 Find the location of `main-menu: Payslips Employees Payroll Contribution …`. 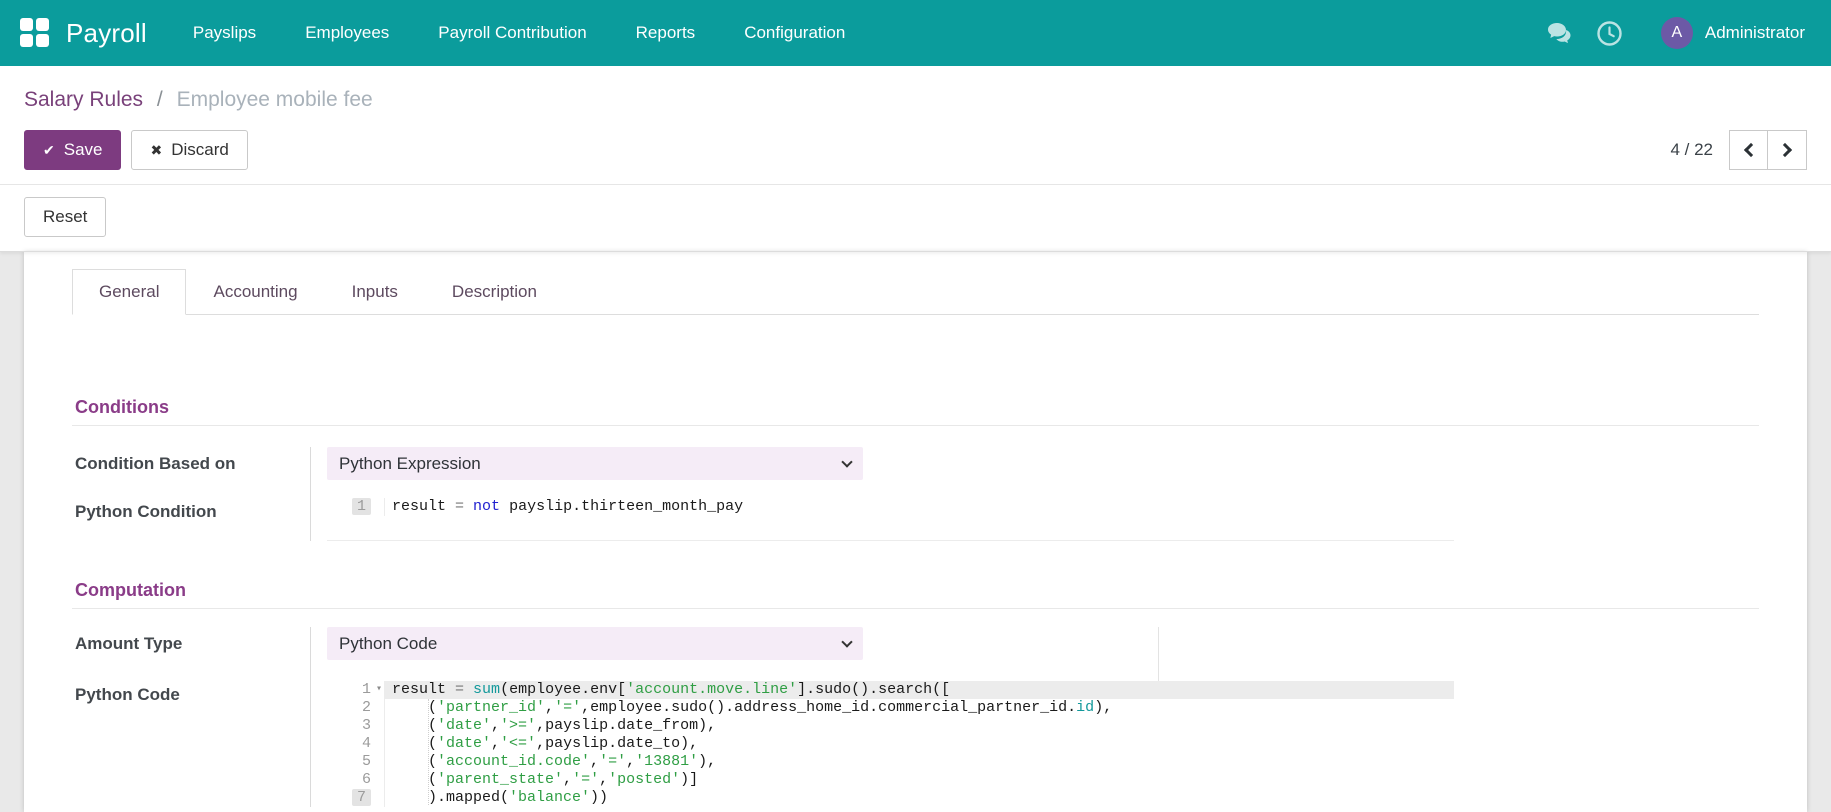

main-menu: Payslips Employees Payroll Contribution … is located at coordinates (519, 33).